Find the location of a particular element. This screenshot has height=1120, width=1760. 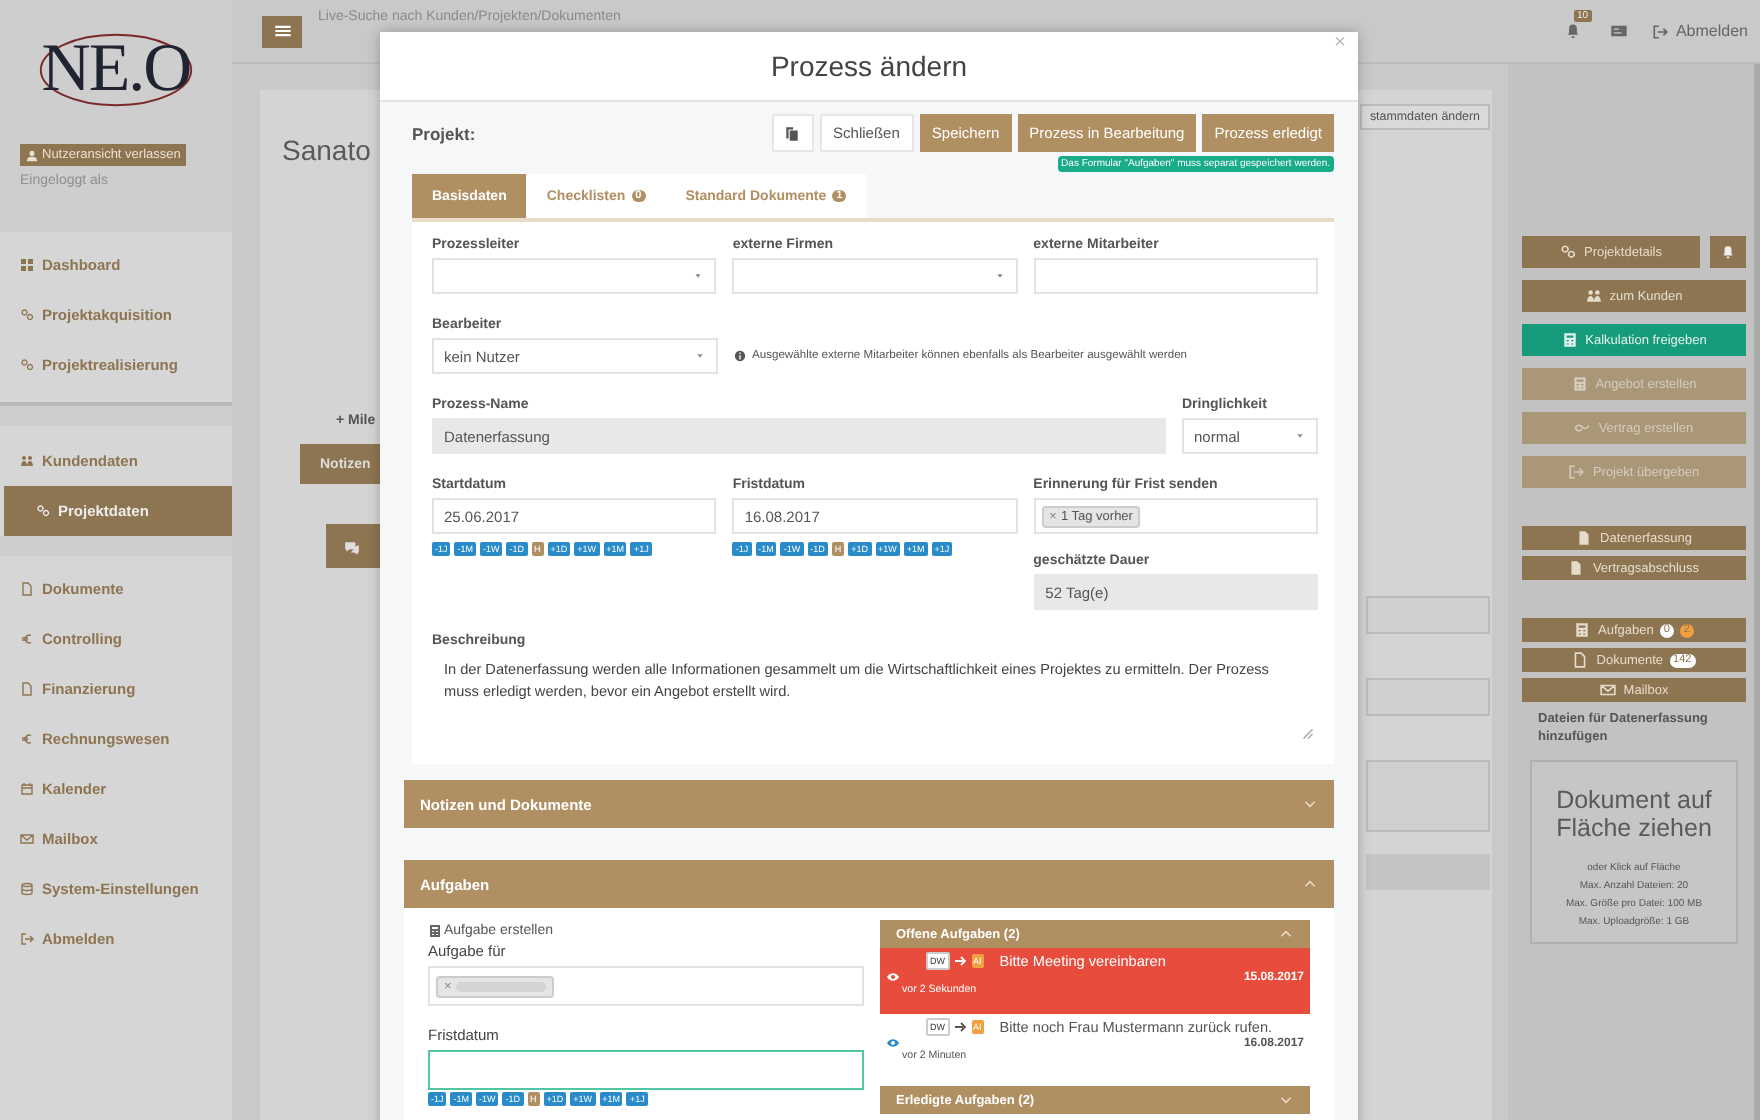

logout-link: Abmelden is located at coordinates (1699, 31).